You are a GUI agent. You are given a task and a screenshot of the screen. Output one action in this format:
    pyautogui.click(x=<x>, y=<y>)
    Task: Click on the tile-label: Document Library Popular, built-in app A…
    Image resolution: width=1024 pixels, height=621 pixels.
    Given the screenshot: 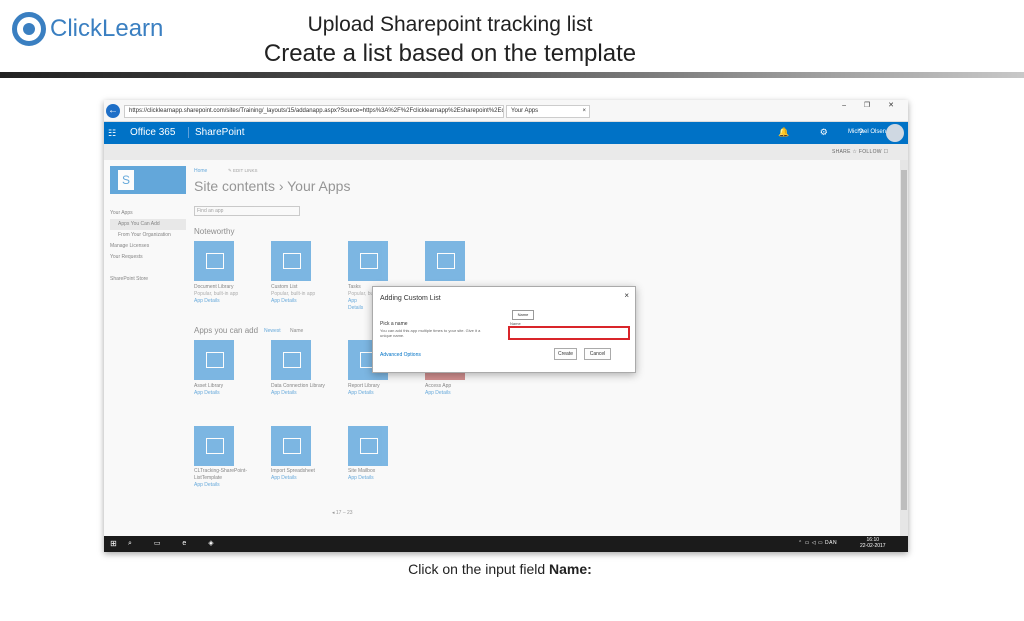 What is the action you would take?
    pyautogui.click(x=230, y=294)
    